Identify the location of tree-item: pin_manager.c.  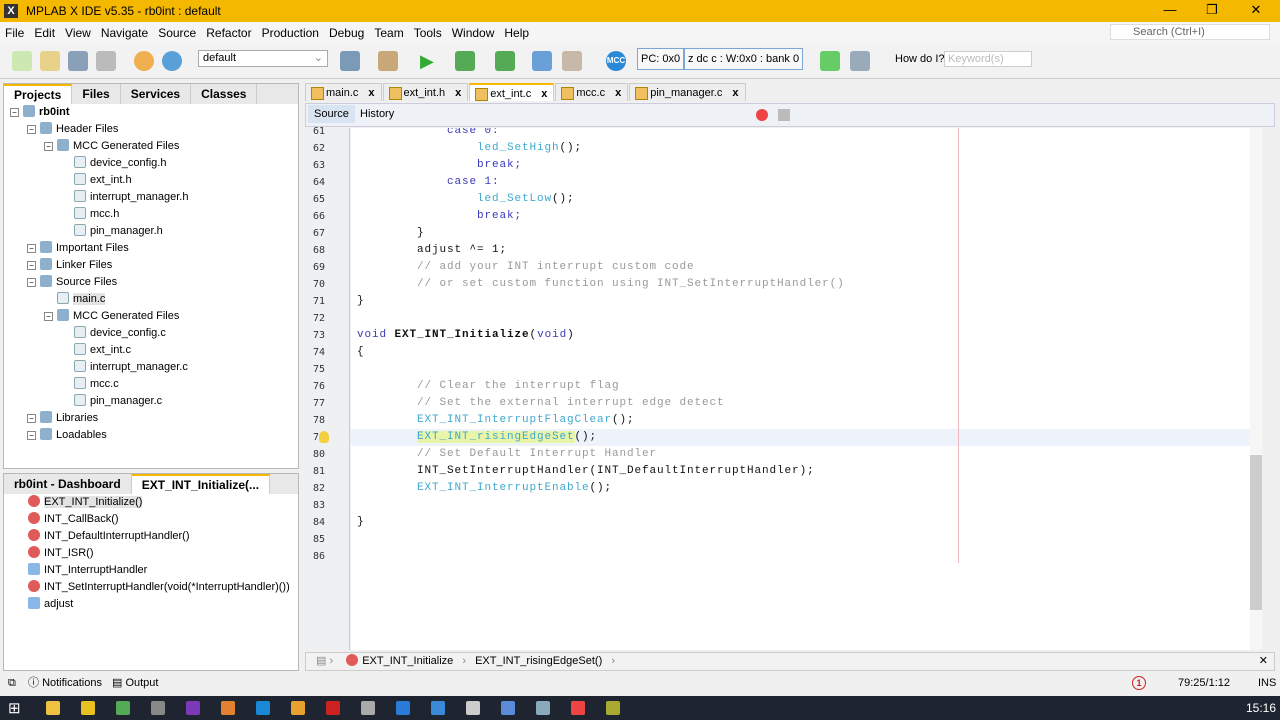
(154, 401).